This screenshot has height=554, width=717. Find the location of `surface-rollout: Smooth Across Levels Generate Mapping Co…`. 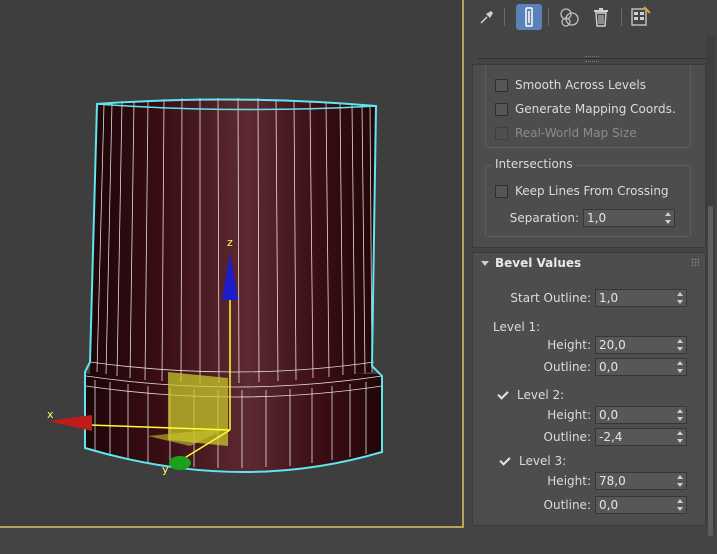

surface-rollout: Smooth Across Levels Generate Mapping Co… is located at coordinates (589, 156).